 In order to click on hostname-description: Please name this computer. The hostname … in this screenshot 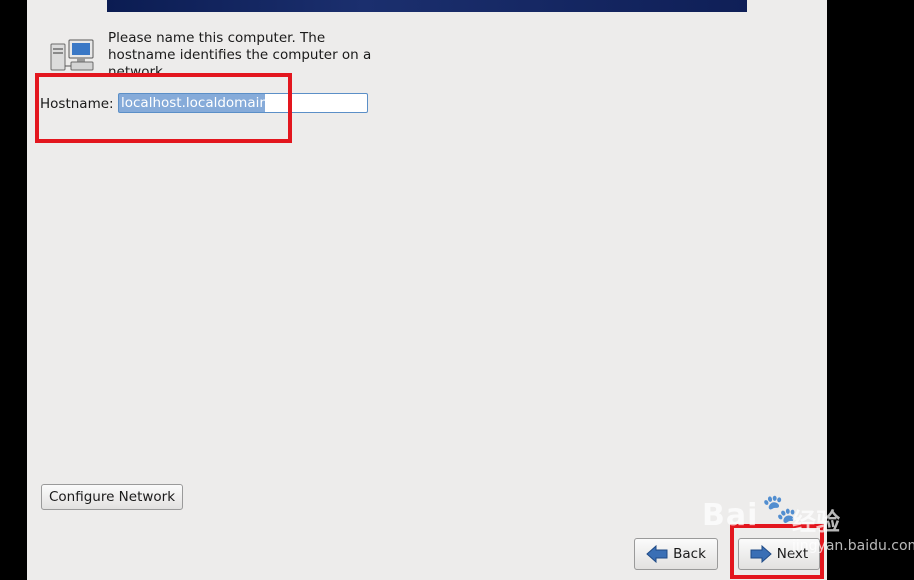, I will do `click(240, 53)`.